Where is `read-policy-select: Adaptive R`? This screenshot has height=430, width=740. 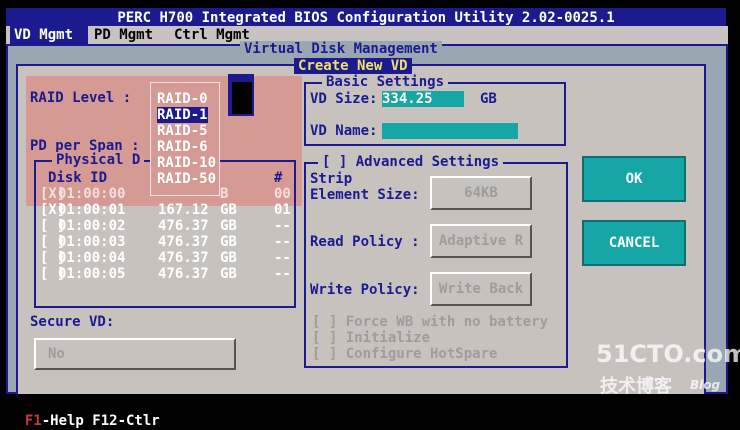 read-policy-select: Adaptive R is located at coordinates (481, 241).